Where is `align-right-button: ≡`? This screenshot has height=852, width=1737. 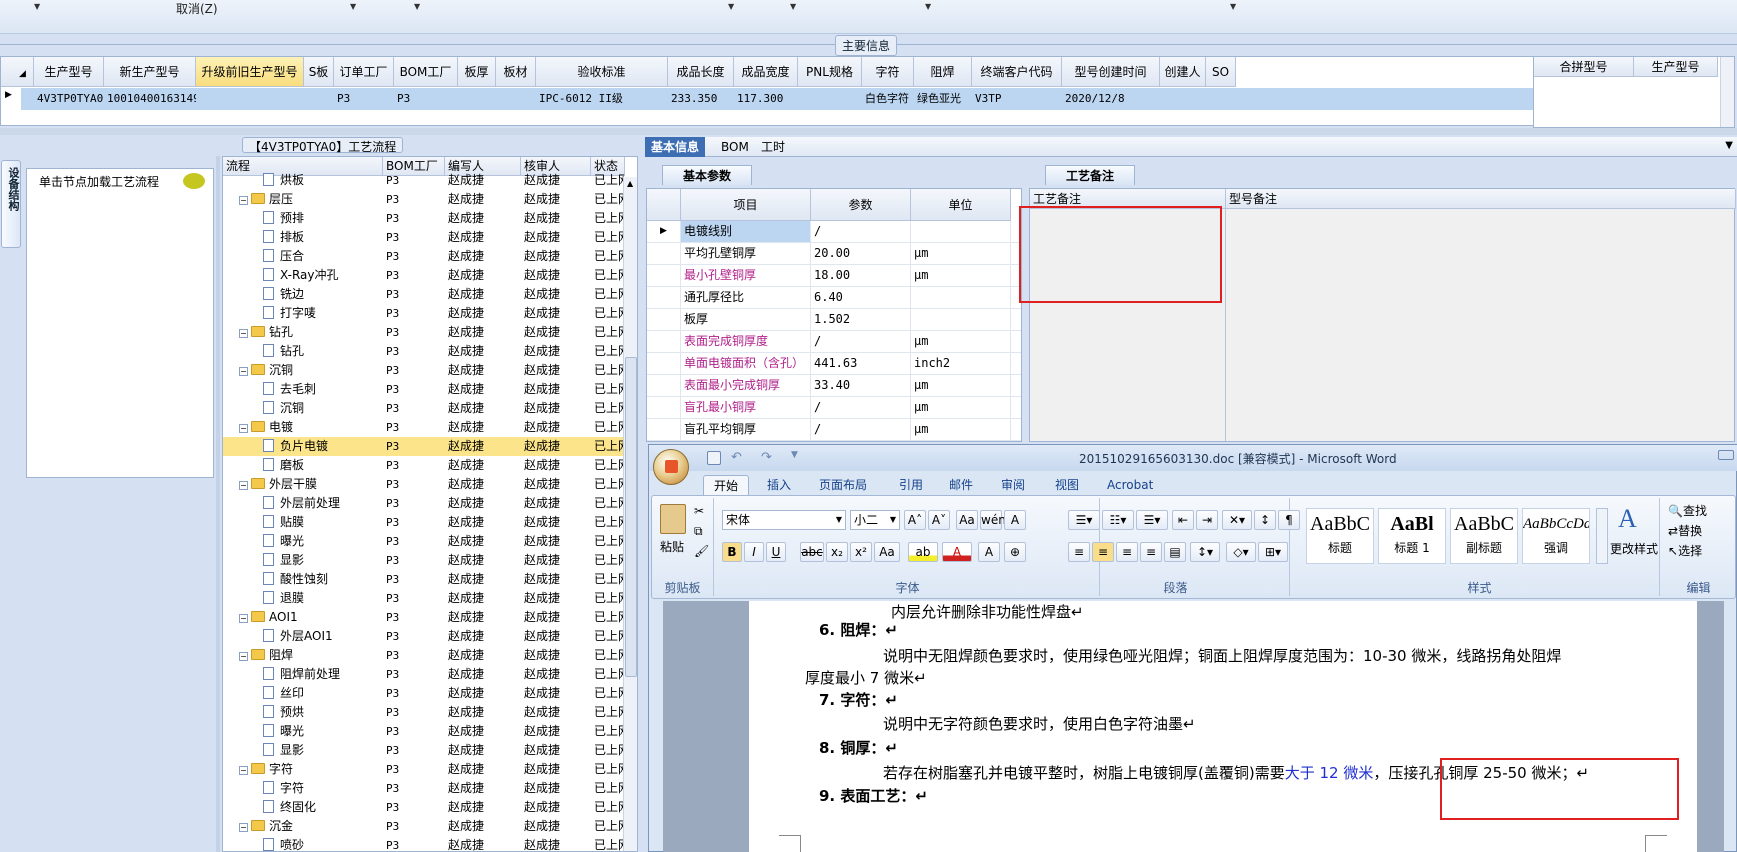 align-right-button: ≡ is located at coordinates (1127, 552).